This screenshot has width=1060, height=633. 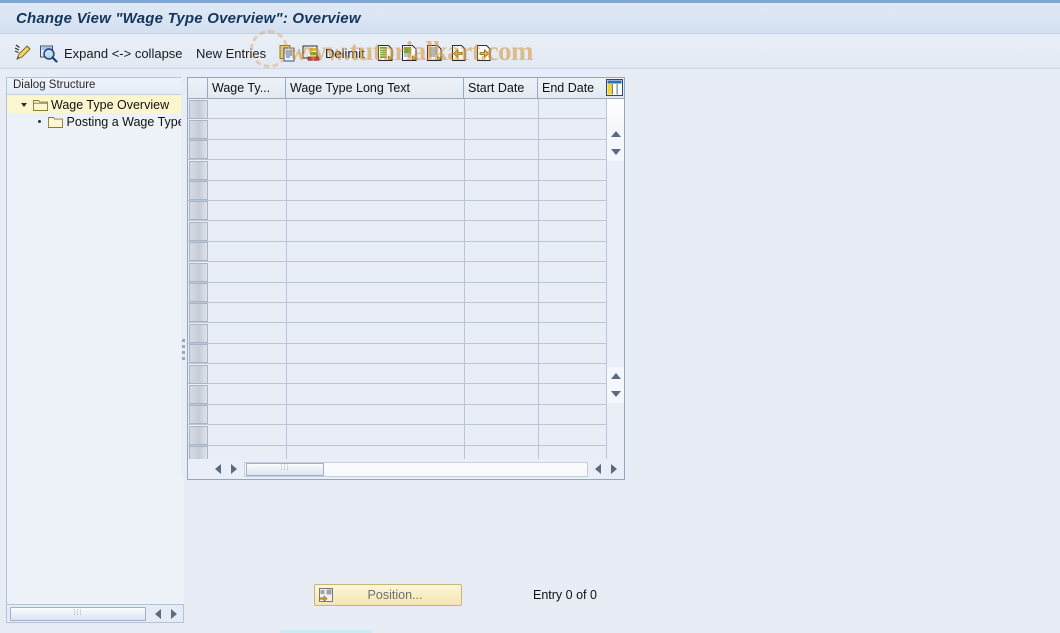 I want to click on table-vertical-scrollbar, so click(x=615, y=279).